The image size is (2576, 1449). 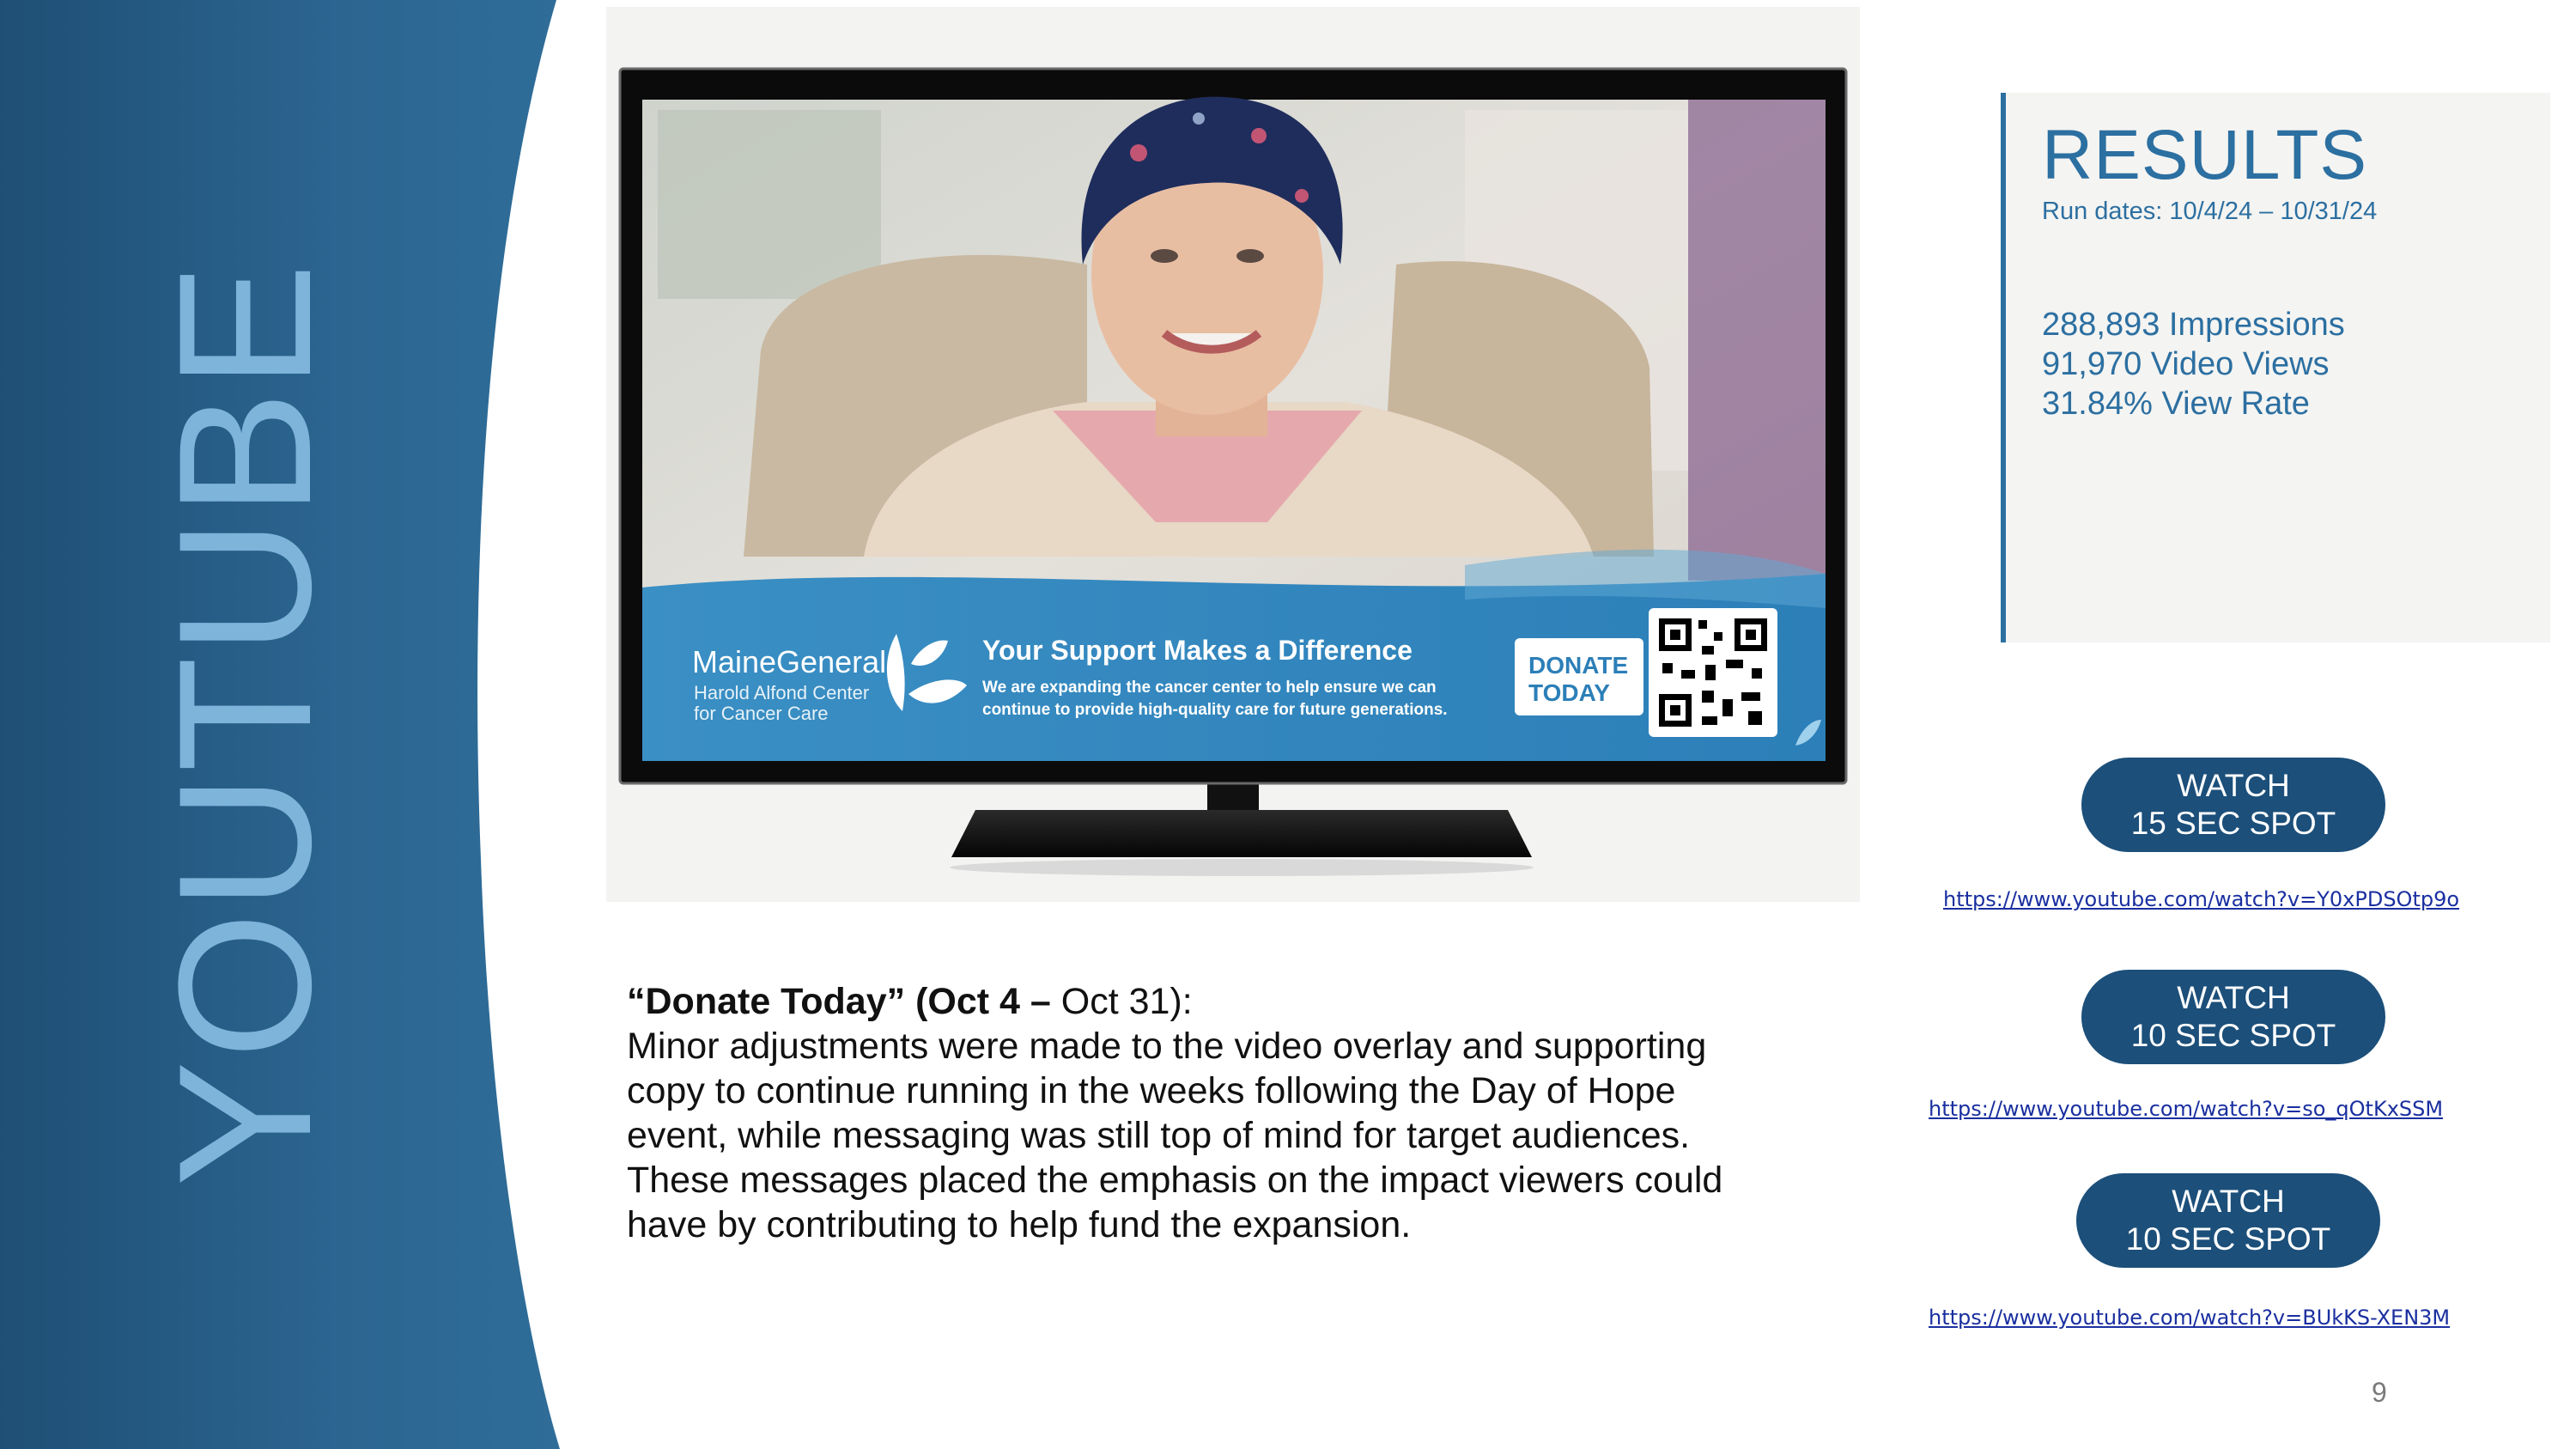 What do you see at coordinates (1219, 1001) in the screenshot?
I see `description-title: “Donate Today” (Oct 4 – Oct 31):` at bounding box center [1219, 1001].